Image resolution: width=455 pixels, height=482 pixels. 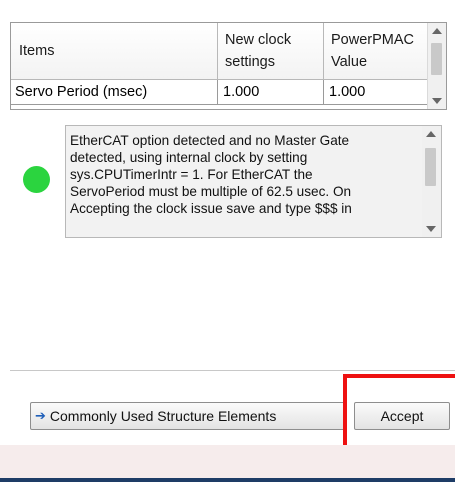 What do you see at coordinates (114, 92) in the screenshot?
I see `cell-item: Servo Period (msec)` at bounding box center [114, 92].